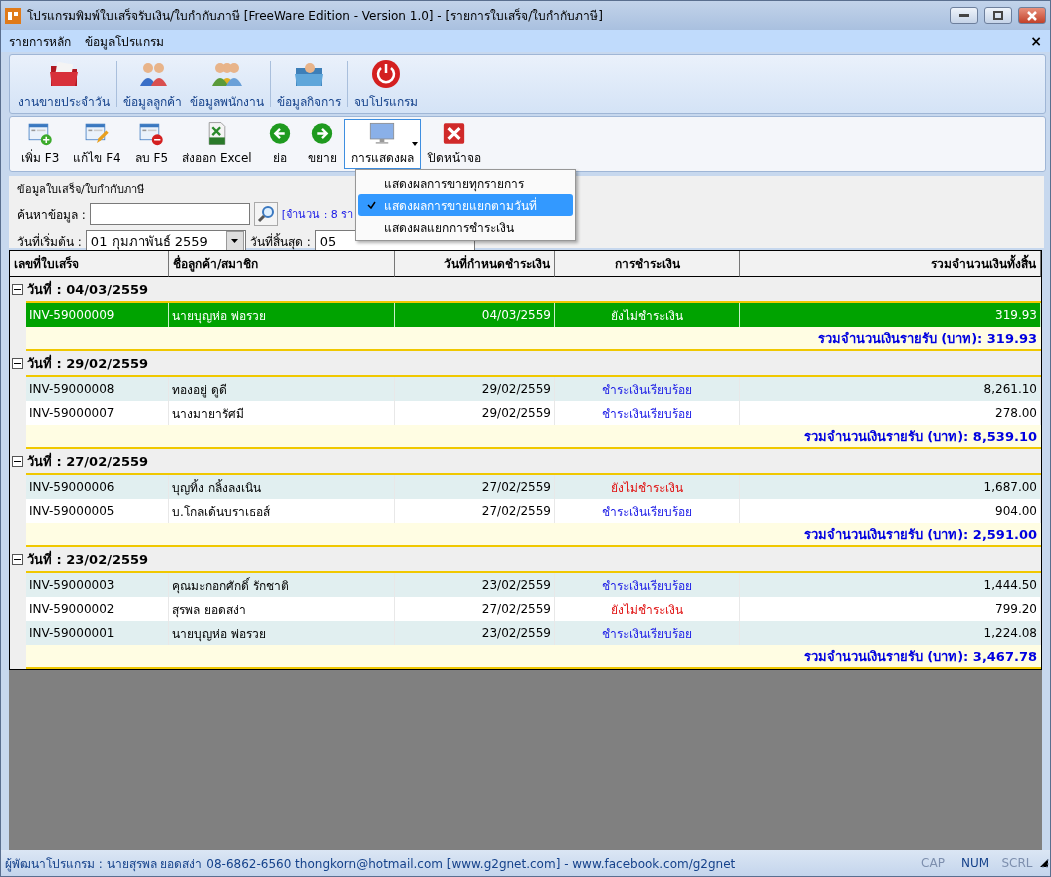 This screenshot has width=1051, height=877. Describe the element at coordinates (386, 74) in the screenshot. I see `power-icon` at that location.